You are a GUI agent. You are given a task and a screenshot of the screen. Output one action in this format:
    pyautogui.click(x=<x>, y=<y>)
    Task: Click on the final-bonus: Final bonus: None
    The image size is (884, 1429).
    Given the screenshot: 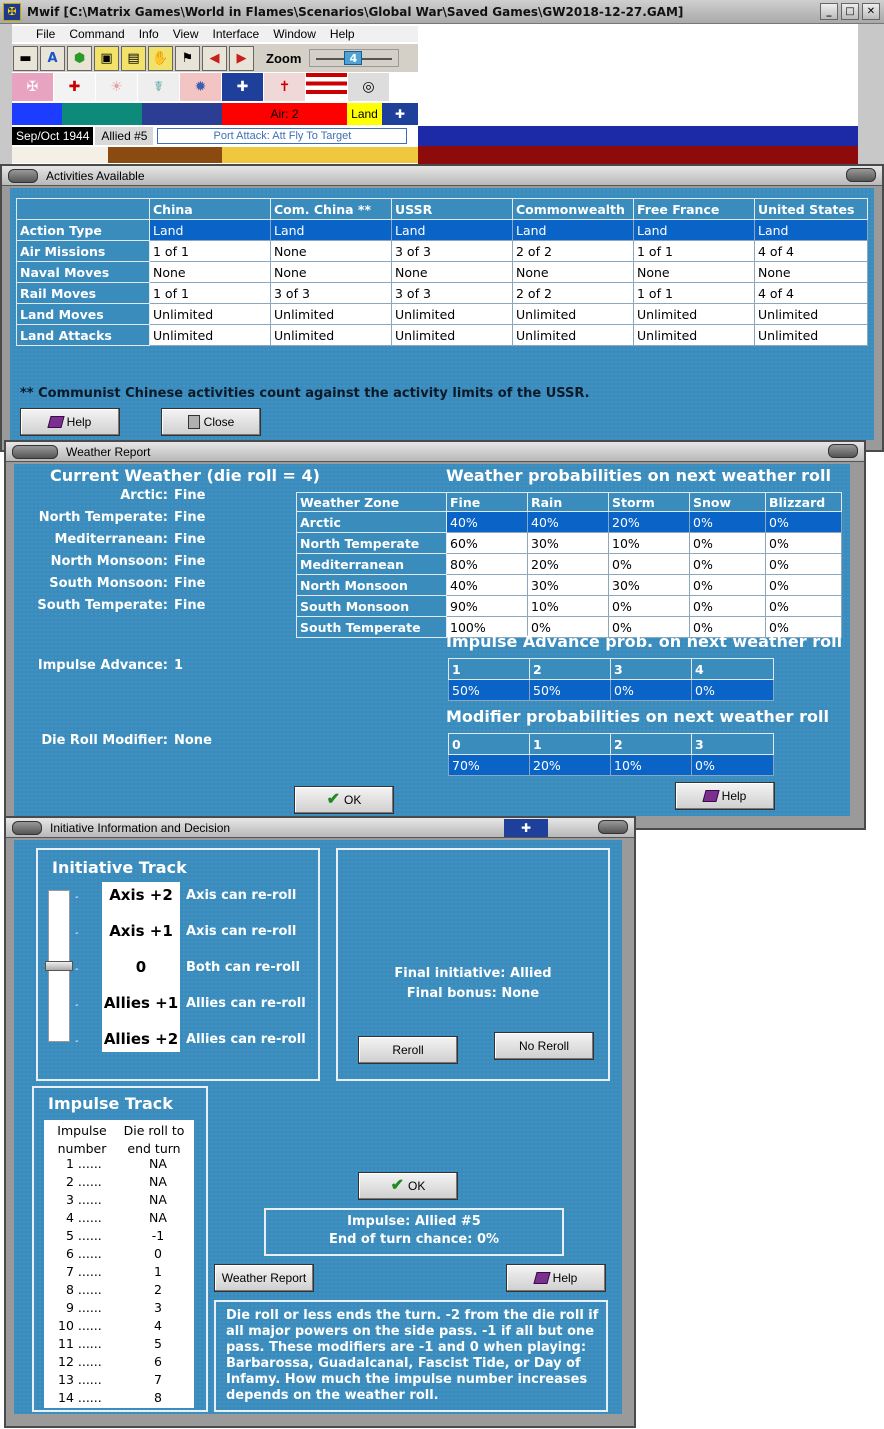 What is the action you would take?
    pyautogui.click(x=473, y=993)
    